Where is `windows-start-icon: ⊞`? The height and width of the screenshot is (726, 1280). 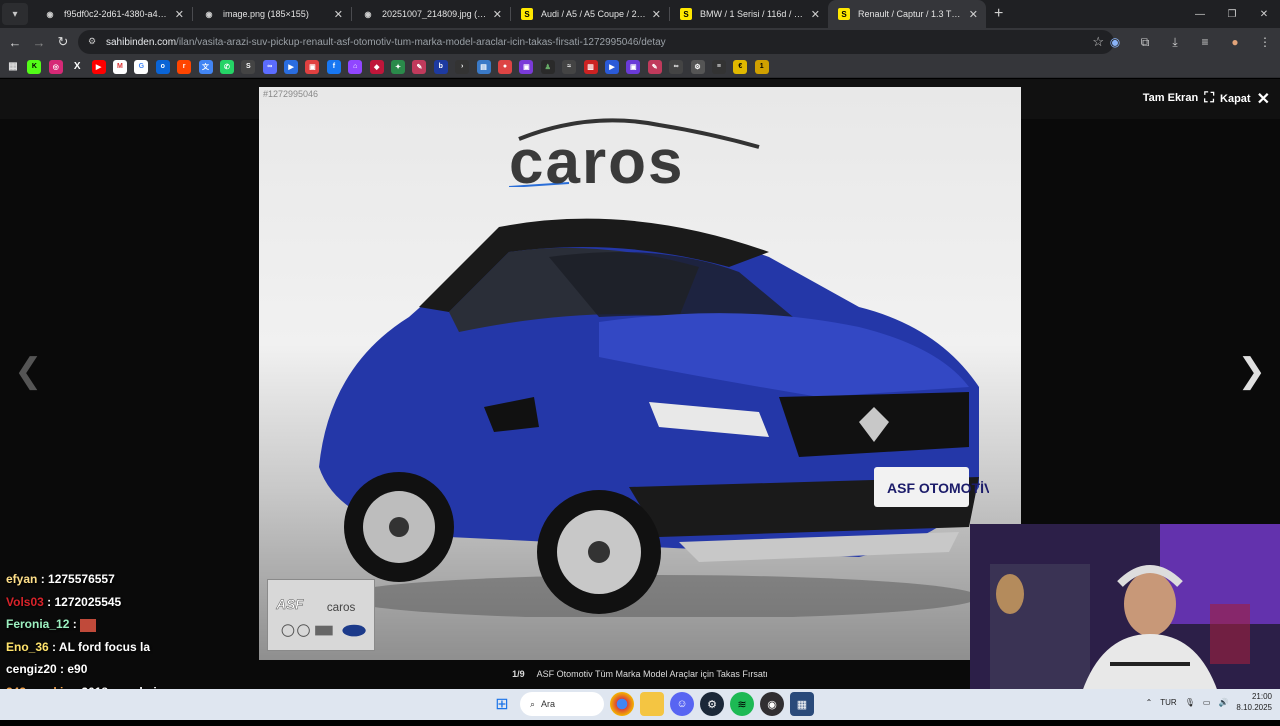
windows-start-icon: ⊞ is located at coordinates (502, 704).